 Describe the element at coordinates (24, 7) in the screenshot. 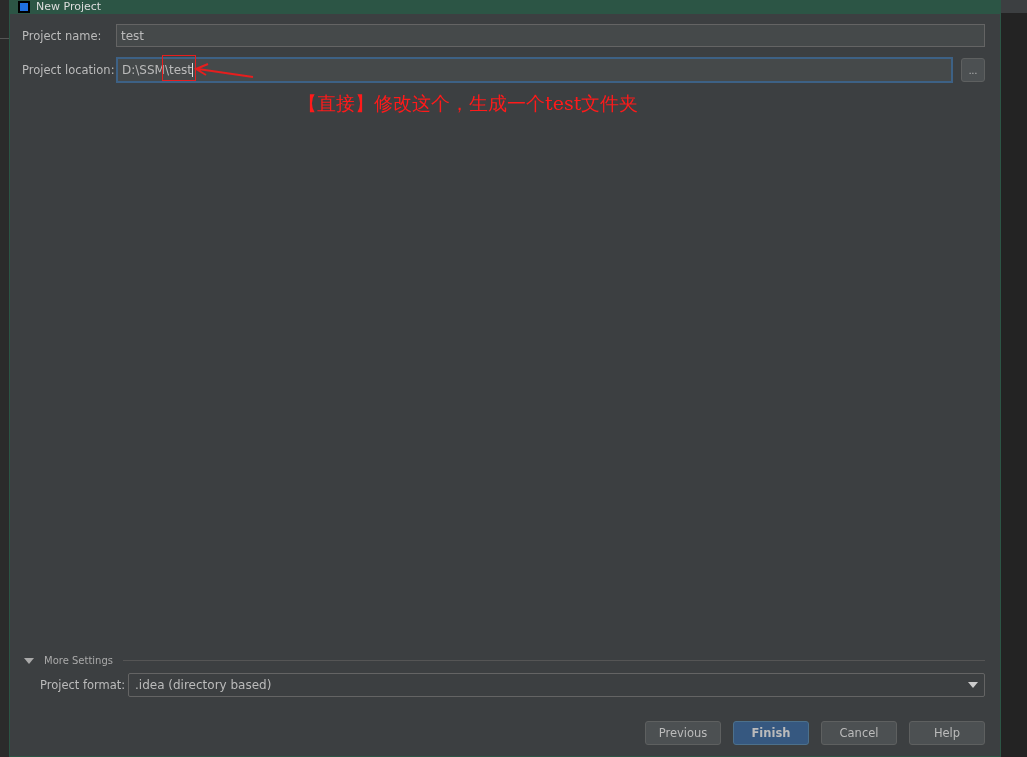

I see `app-icon` at that location.